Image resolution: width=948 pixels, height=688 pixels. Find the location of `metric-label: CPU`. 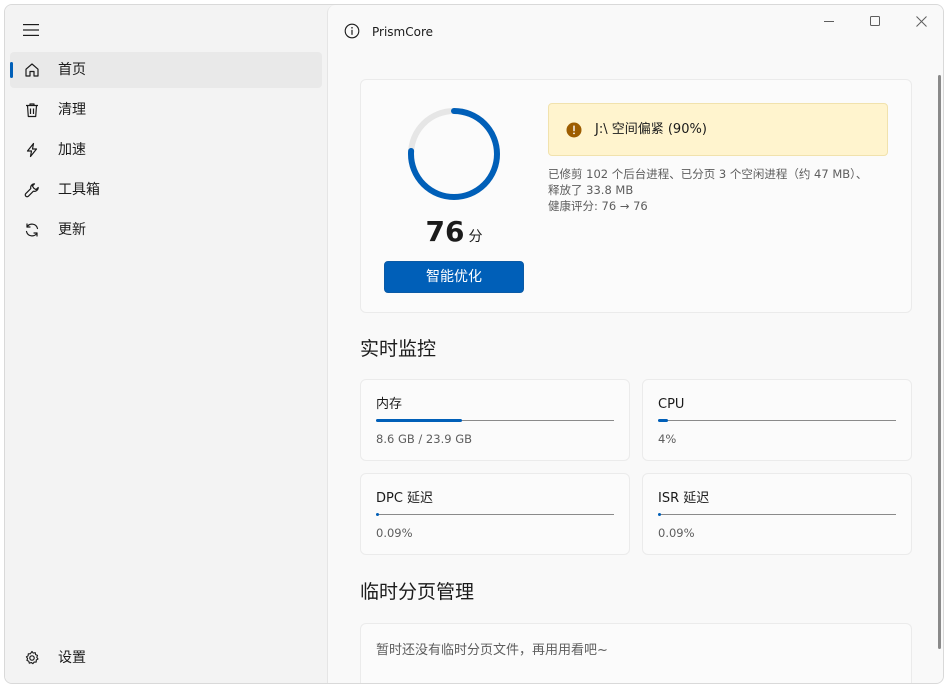

metric-label: CPU is located at coordinates (671, 404).